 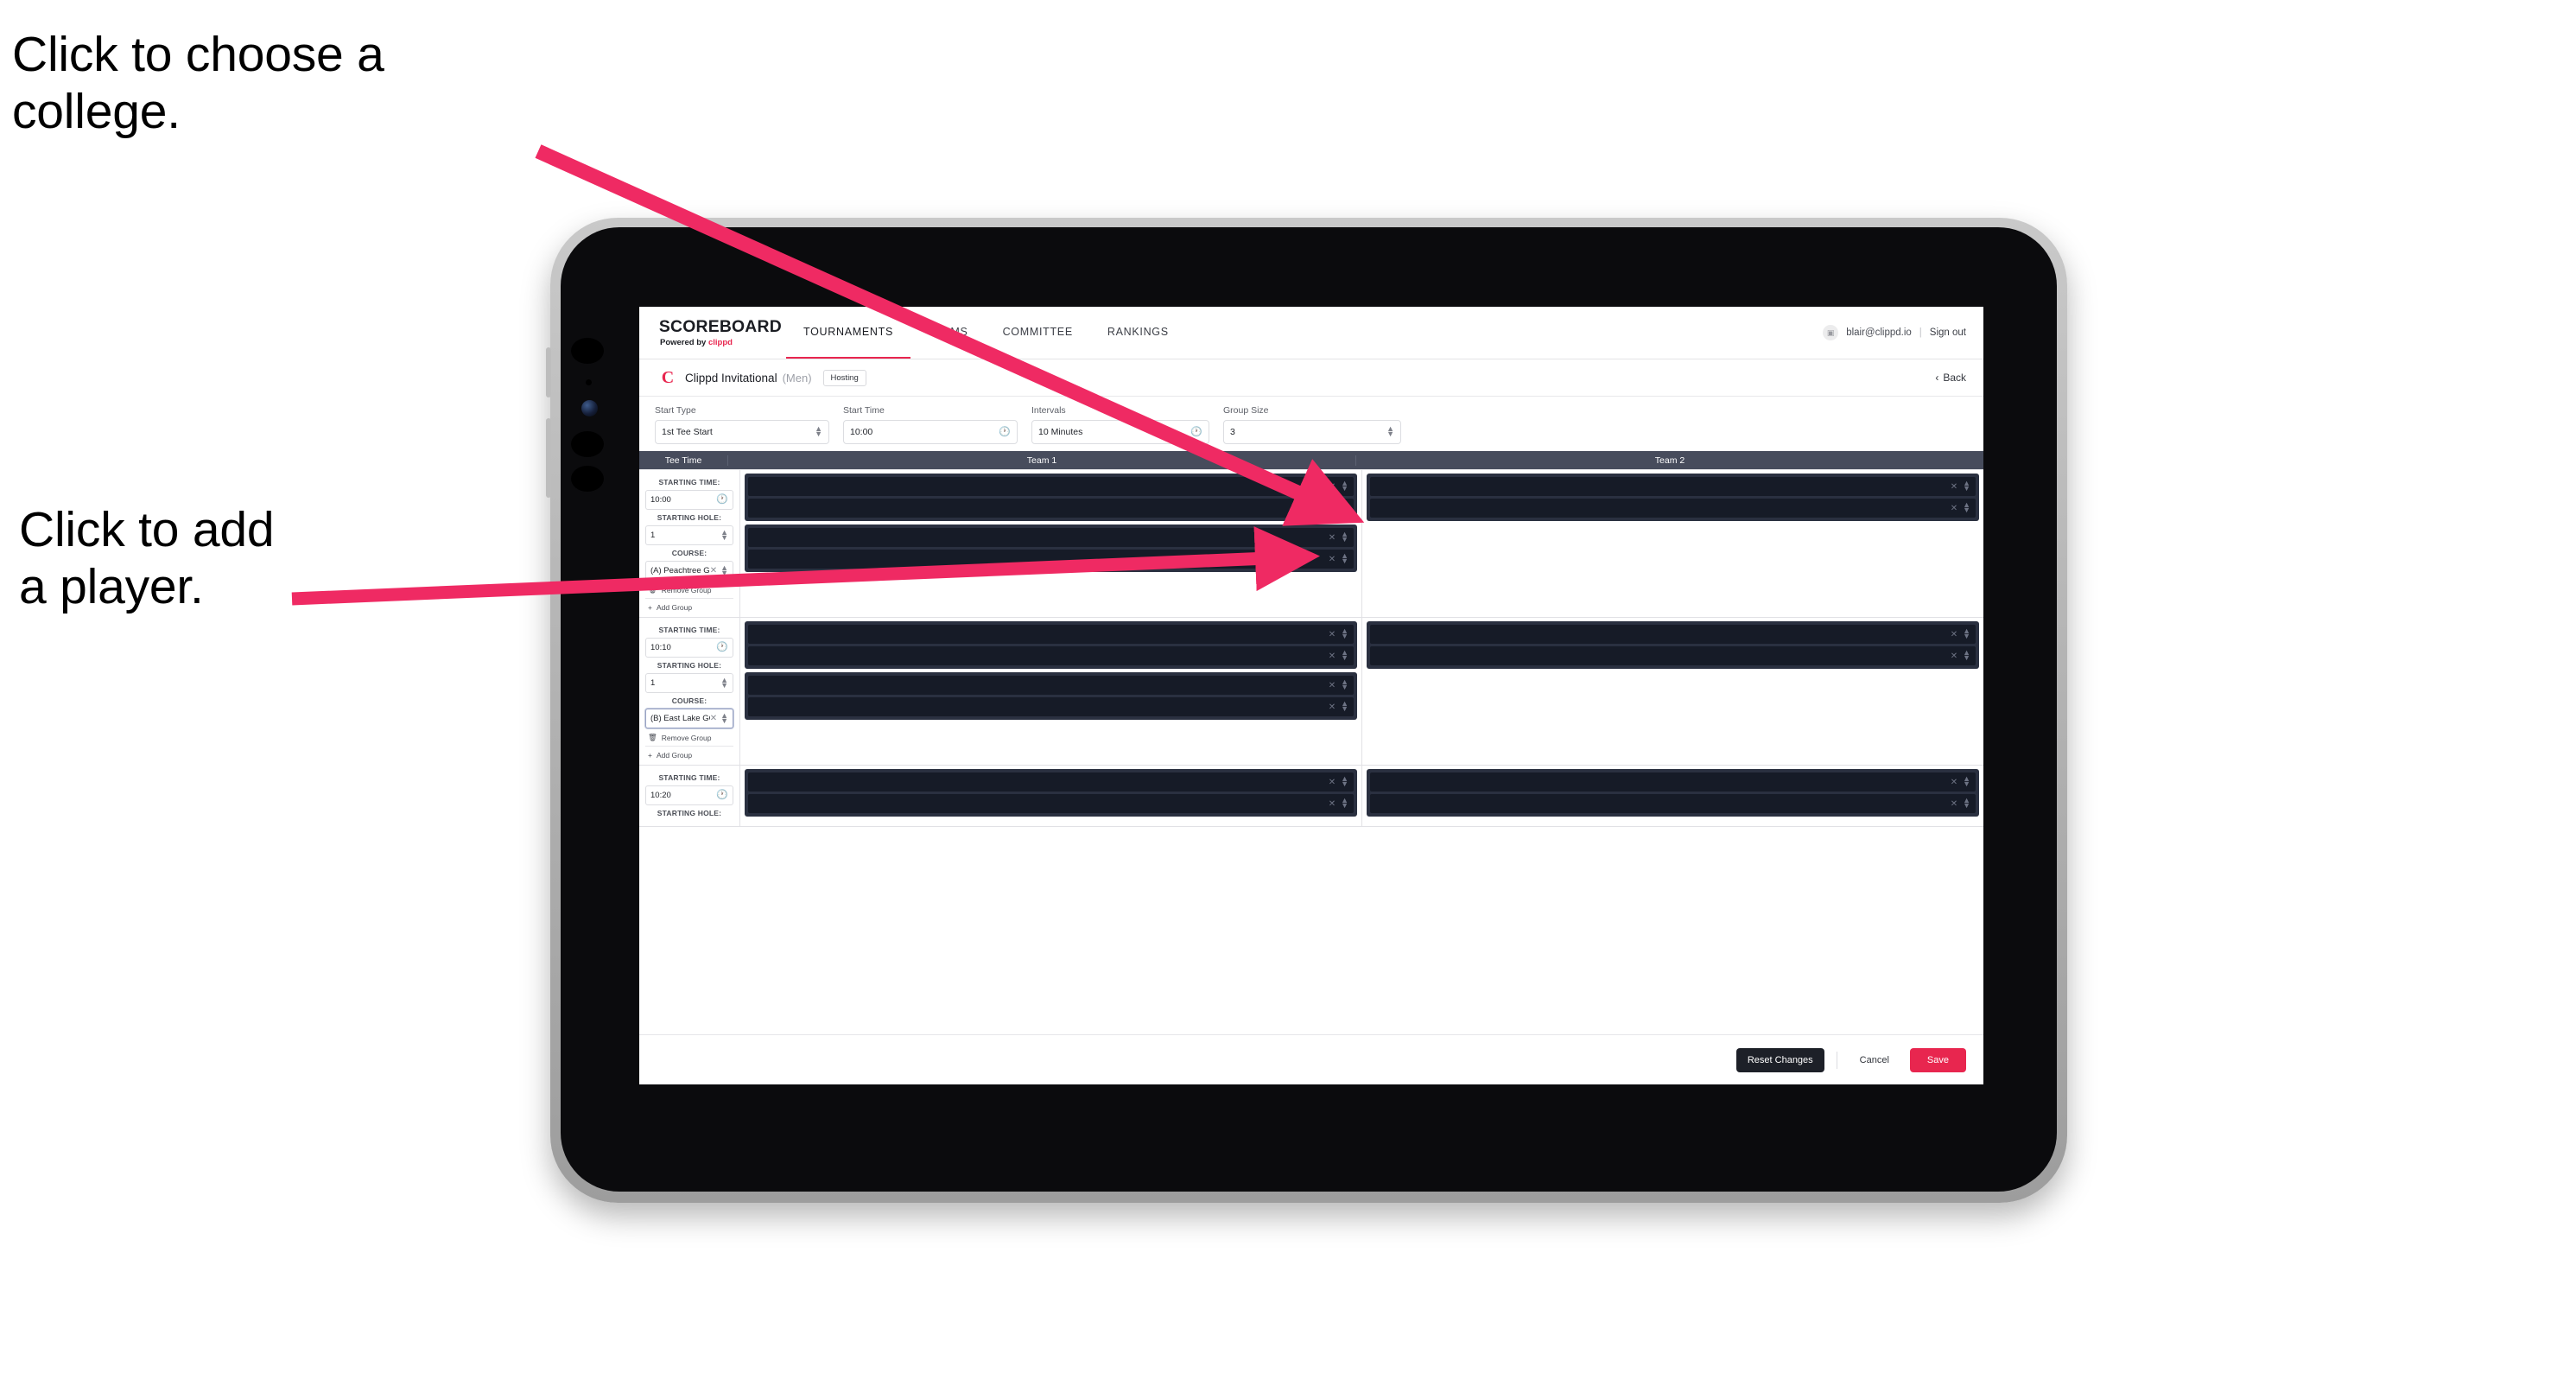 What do you see at coordinates (689, 718) in the screenshot?
I see `course-select: (B) East Lake GC ✕ ▲ ▼` at bounding box center [689, 718].